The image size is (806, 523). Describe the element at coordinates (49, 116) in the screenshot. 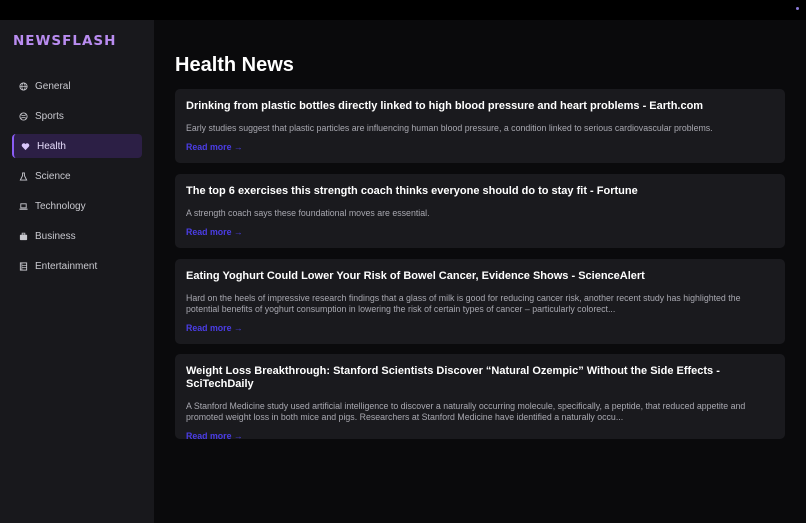

I see `sidebar-item-label: Sports` at that location.